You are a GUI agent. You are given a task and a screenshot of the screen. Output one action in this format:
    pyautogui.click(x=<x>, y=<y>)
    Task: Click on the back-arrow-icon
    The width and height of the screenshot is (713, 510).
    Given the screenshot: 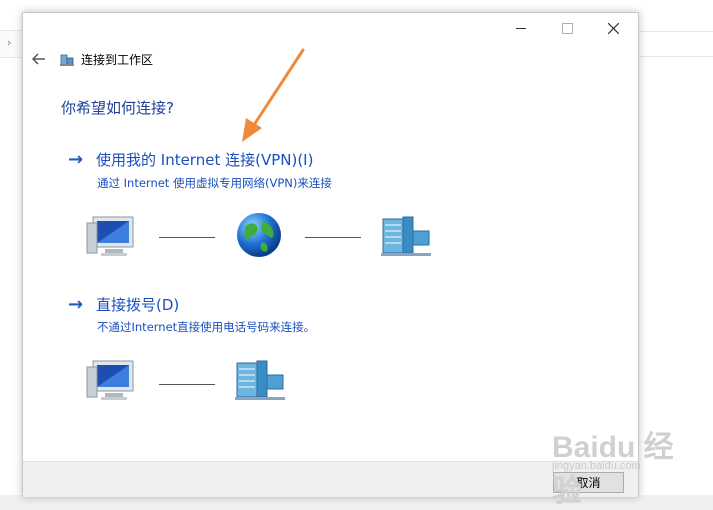 What is the action you would take?
    pyautogui.click(x=38, y=58)
    